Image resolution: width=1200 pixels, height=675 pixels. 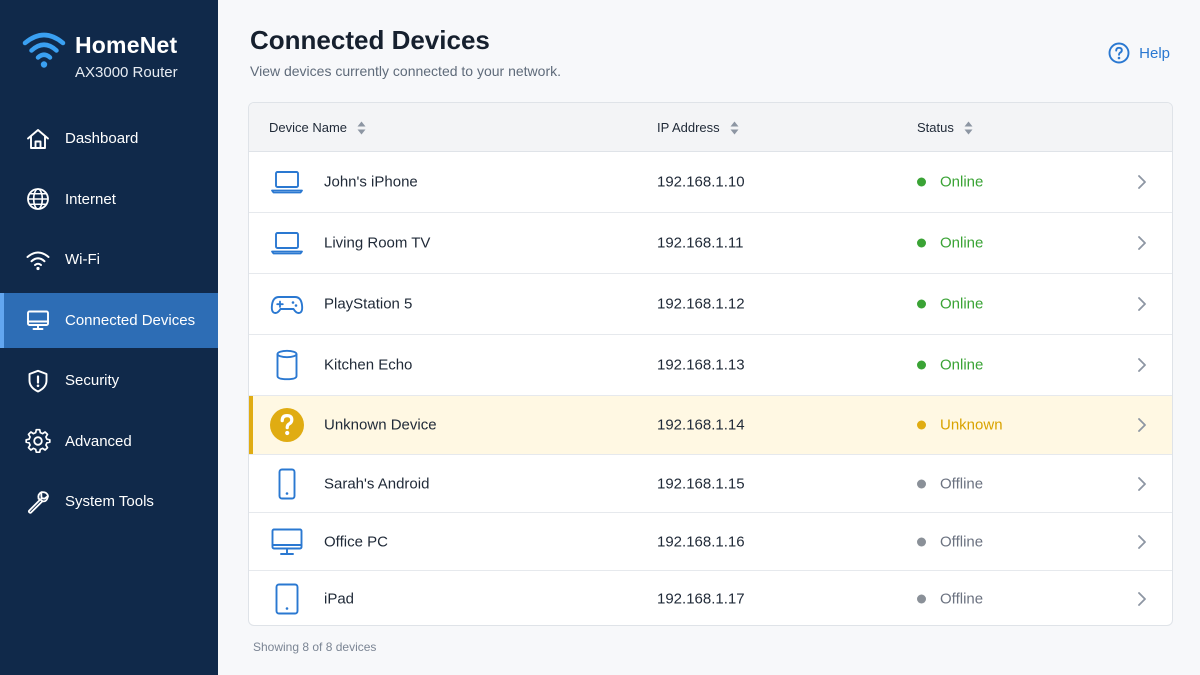 What do you see at coordinates (935, 127) in the screenshot?
I see `column-header-label: Status` at bounding box center [935, 127].